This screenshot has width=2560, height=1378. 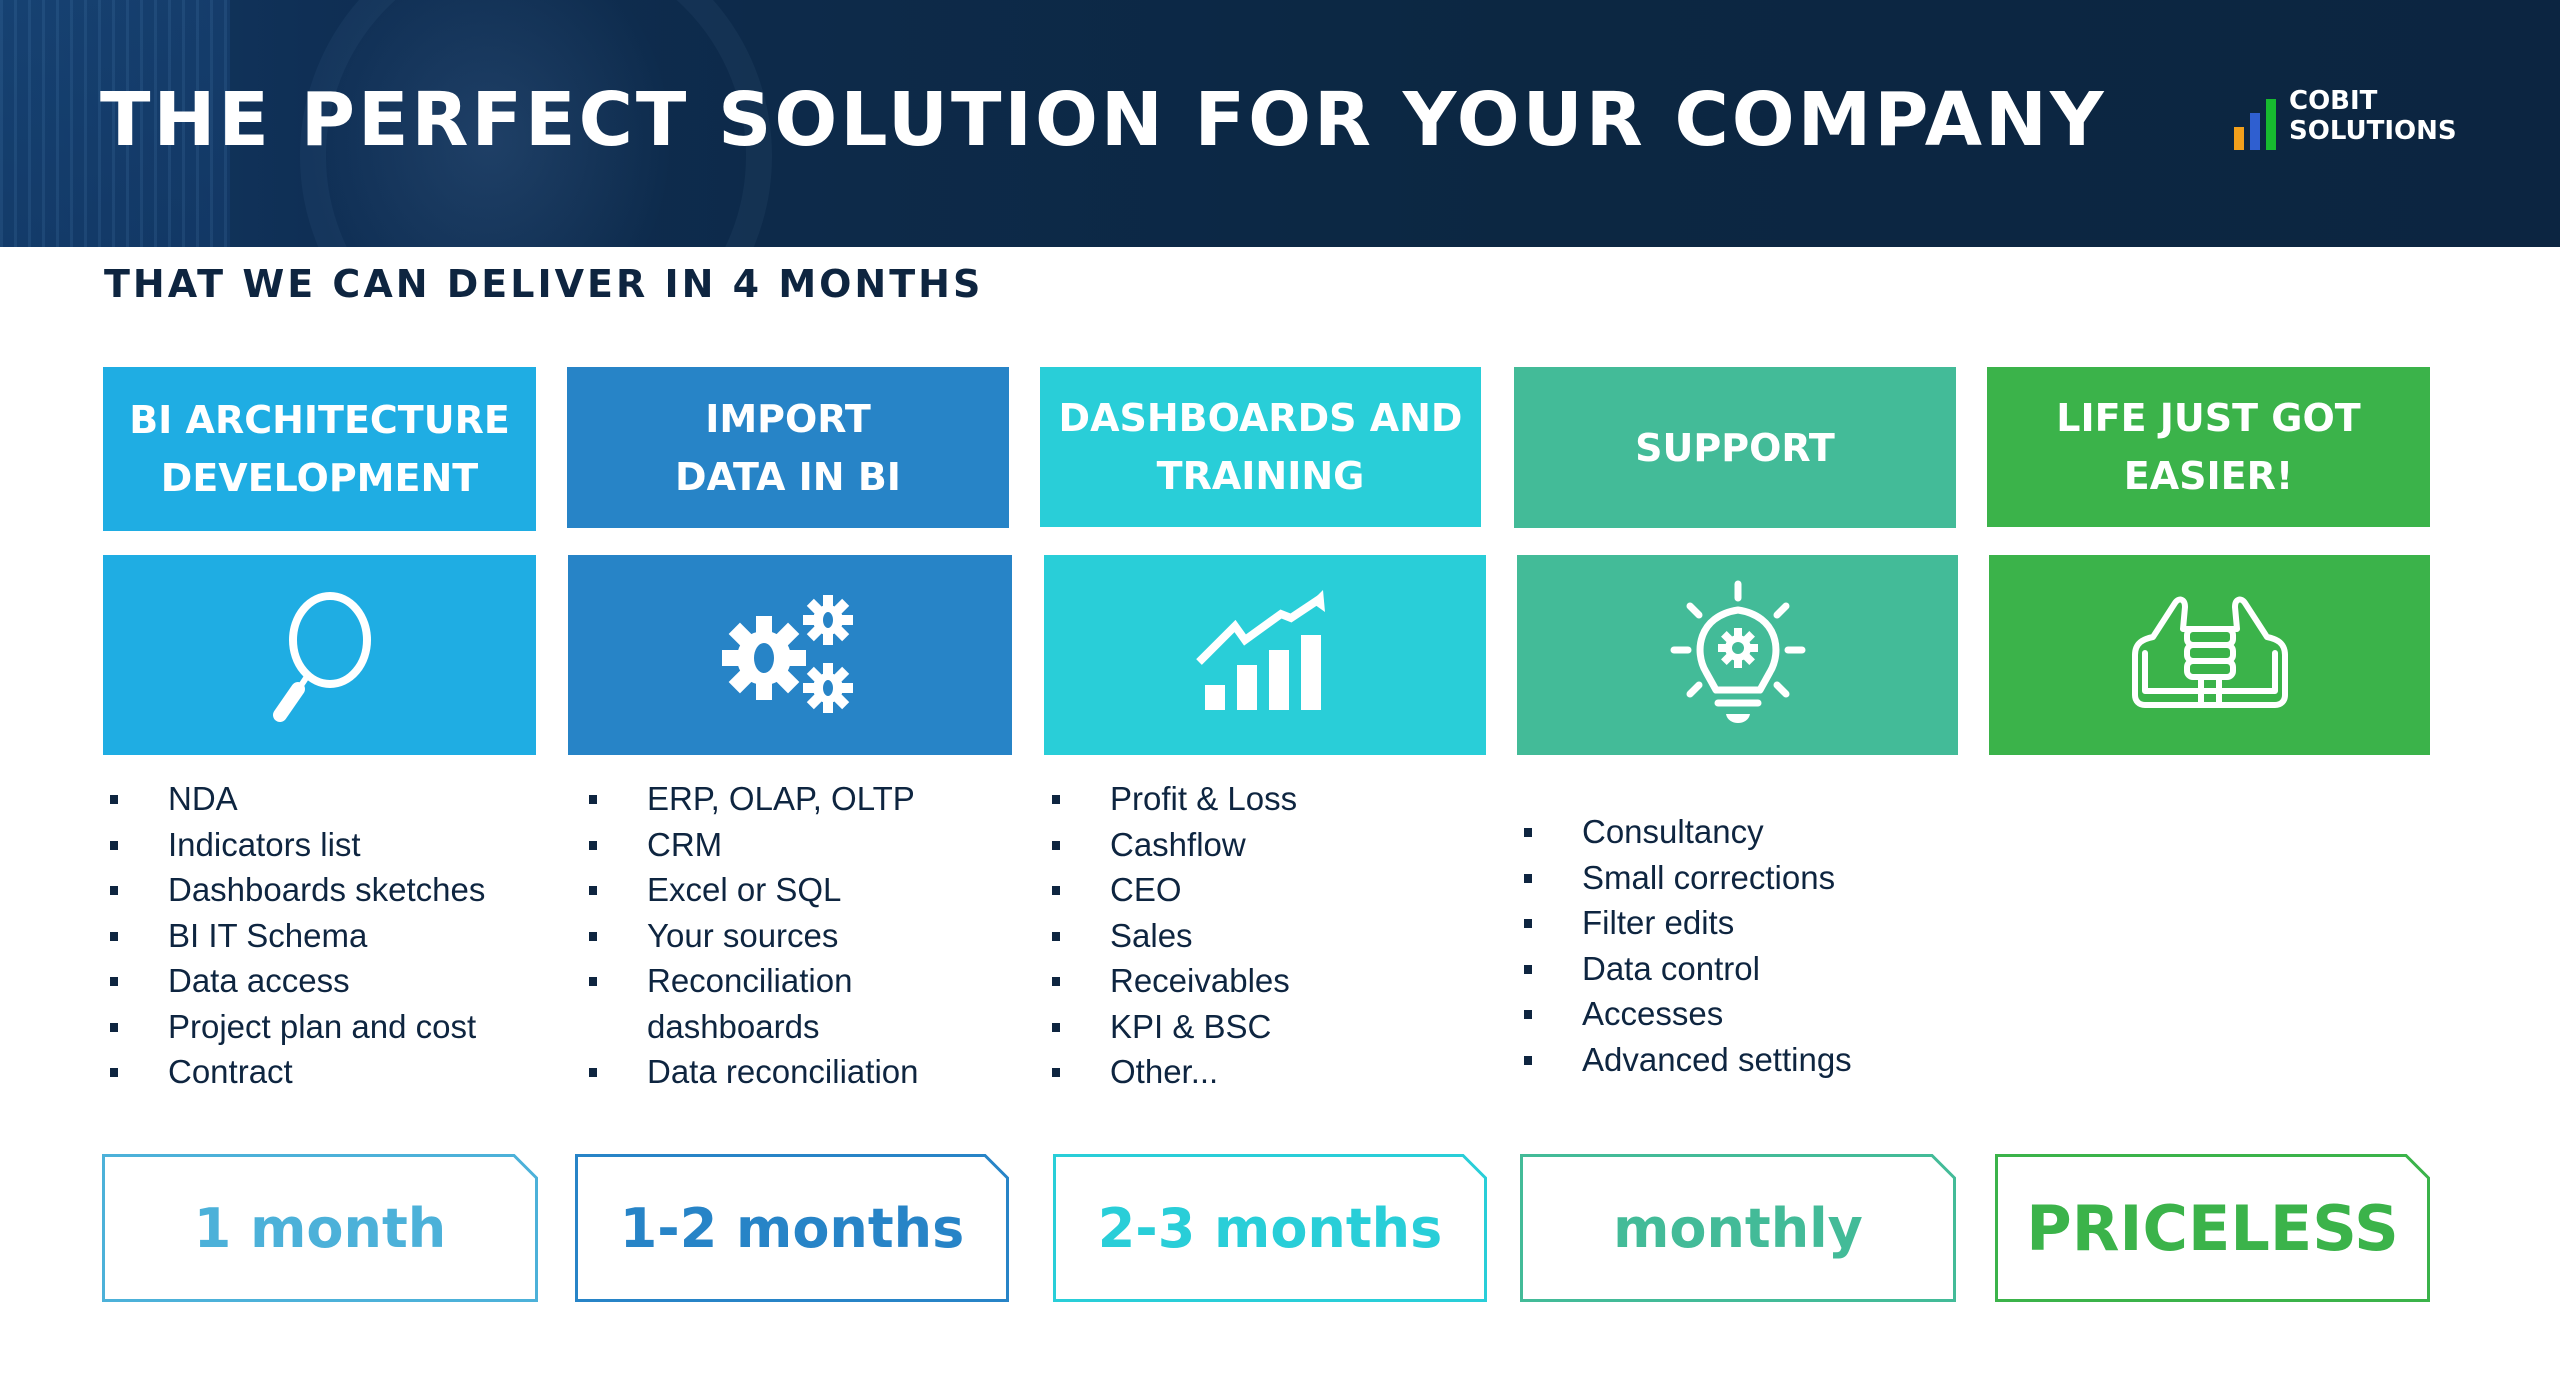 What do you see at coordinates (753, 890) in the screenshot?
I see `list-item: Excel or SQL` at bounding box center [753, 890].